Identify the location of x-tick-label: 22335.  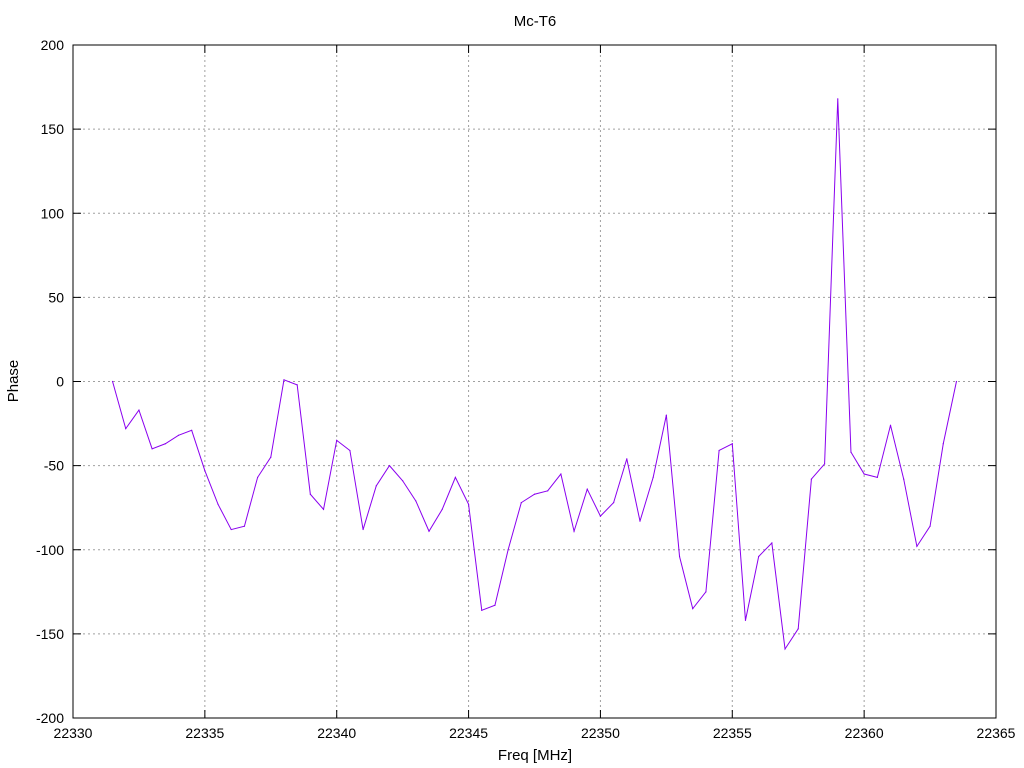
(204, 733).